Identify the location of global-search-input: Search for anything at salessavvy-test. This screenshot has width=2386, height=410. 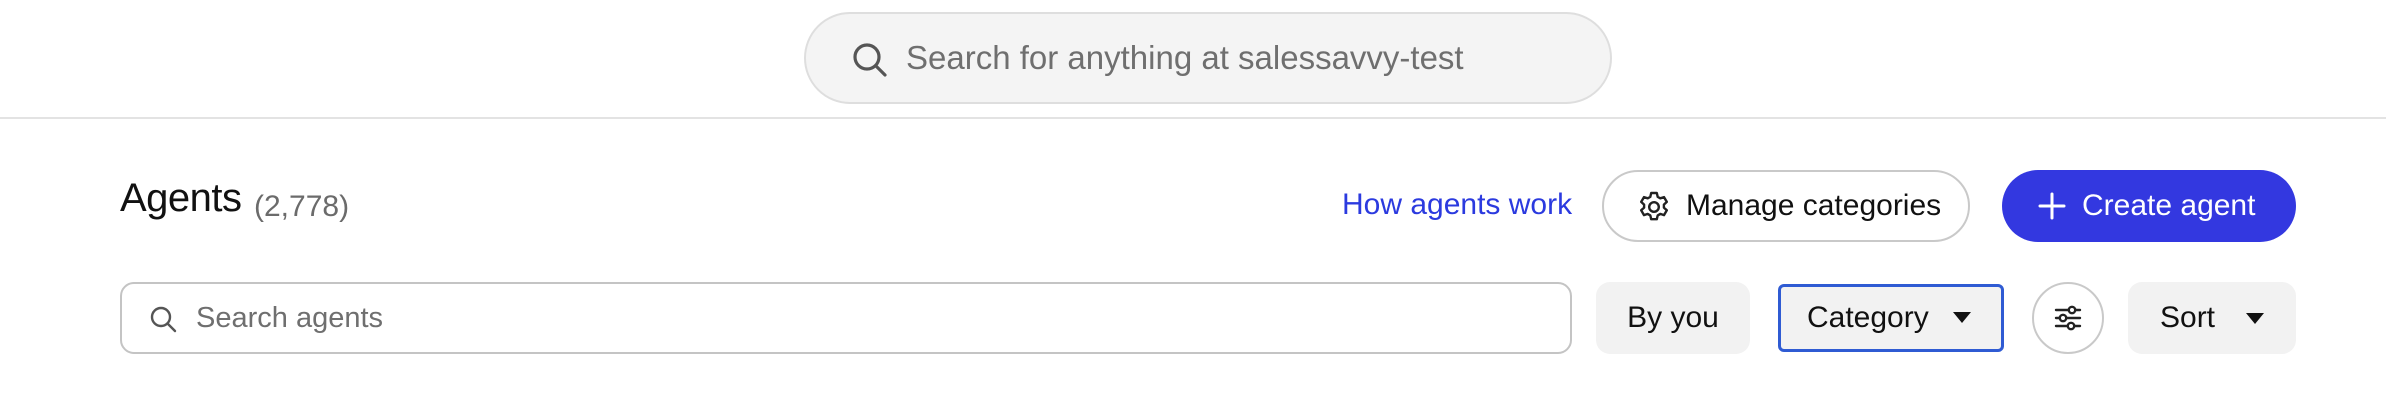
(1208, 58).